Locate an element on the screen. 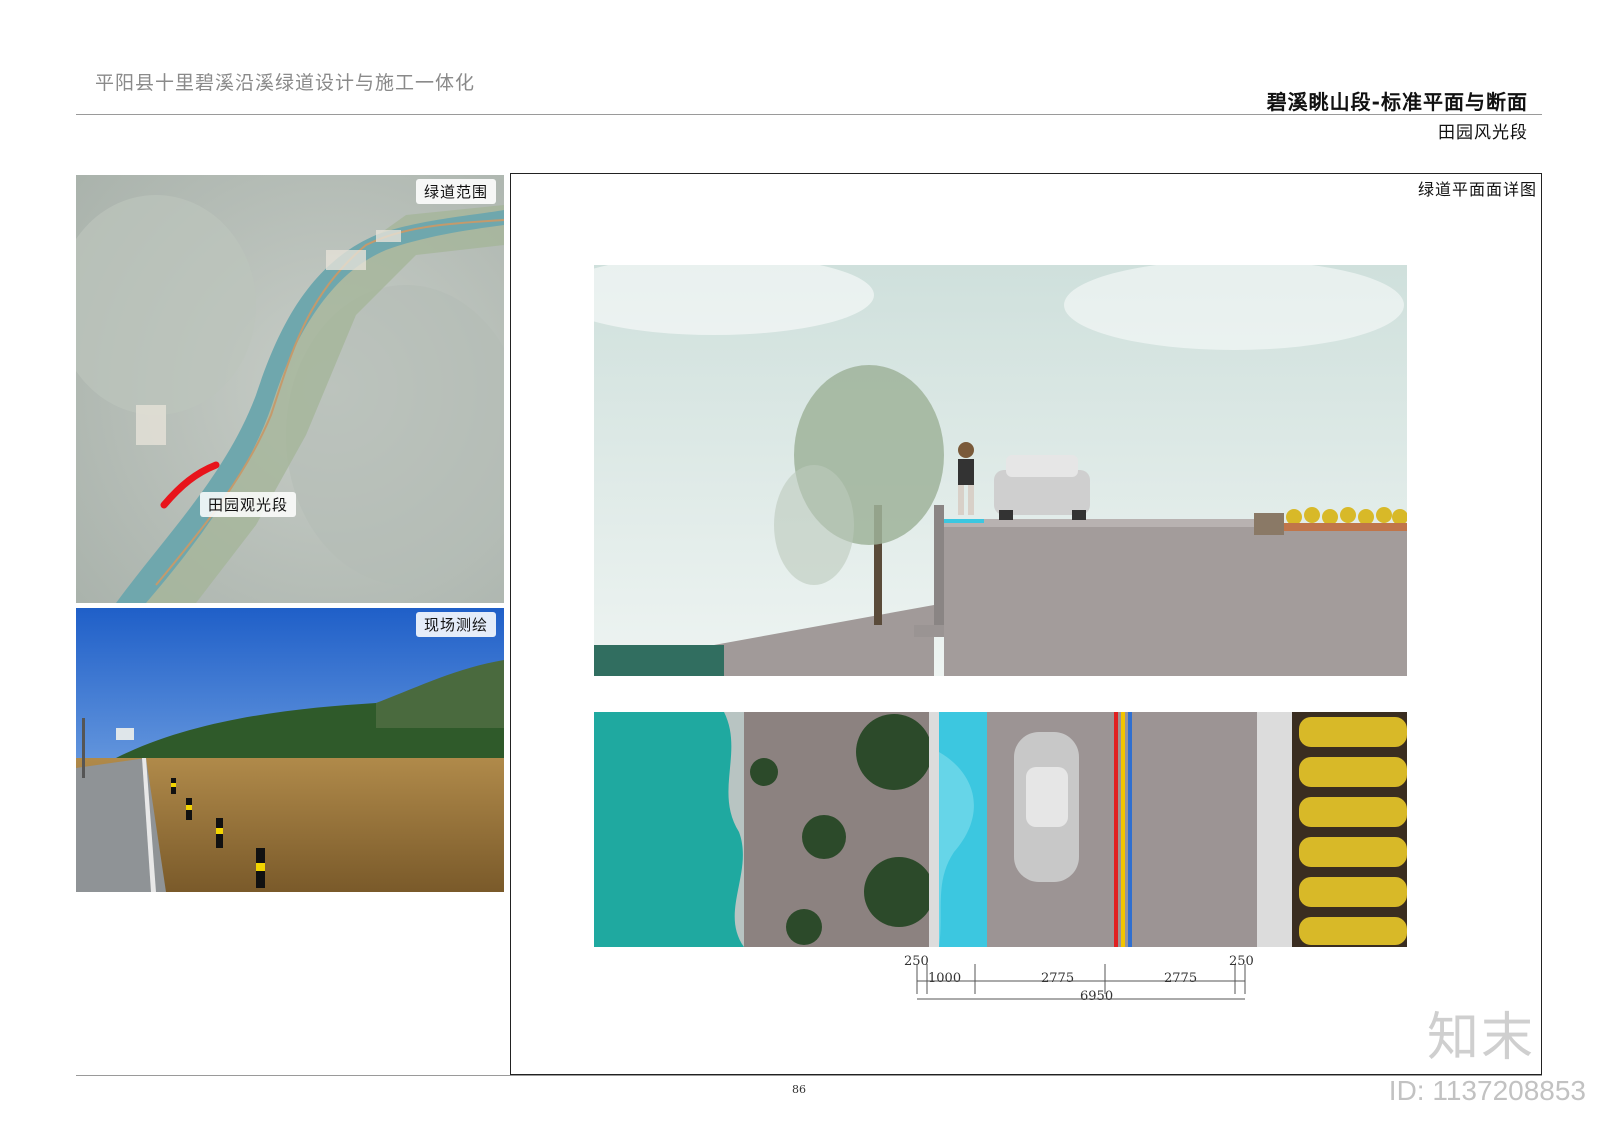 This screenshot has width=1600, height=1131. footer-divider is located at coordinates (809, 1075).